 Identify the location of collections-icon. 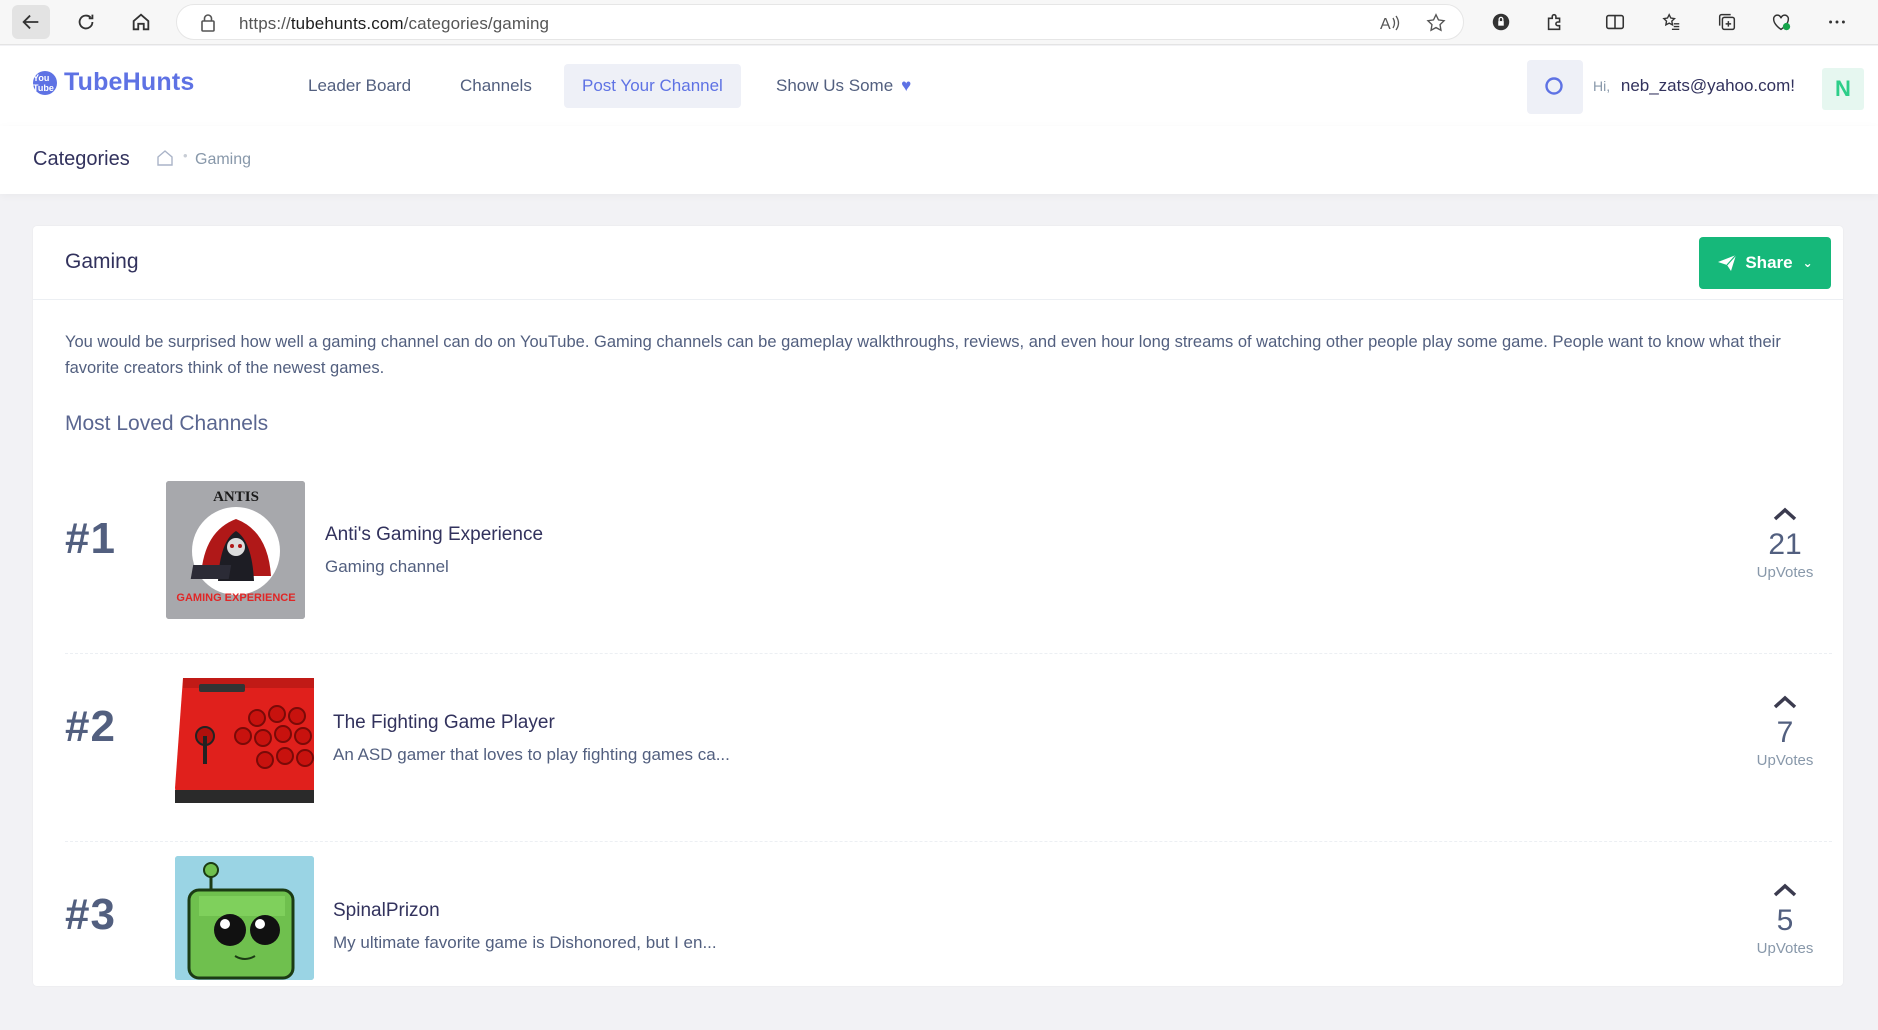
(1727, 22).